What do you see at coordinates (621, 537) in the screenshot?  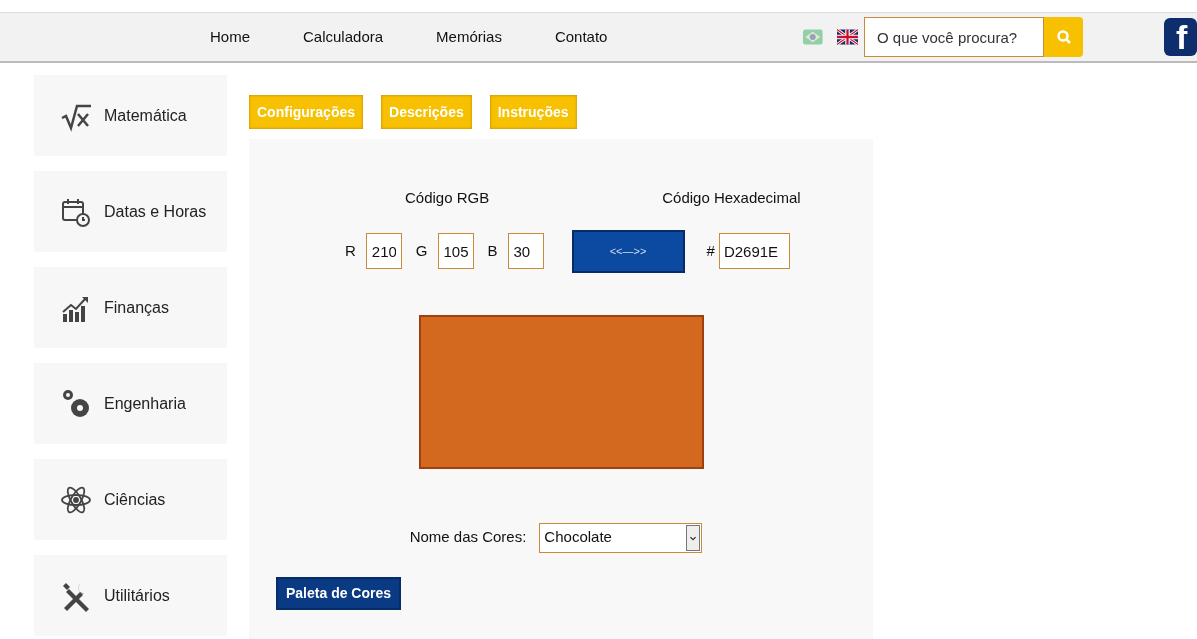 I see `color-name-select: Chocolate` at bounding box center [621, 537].